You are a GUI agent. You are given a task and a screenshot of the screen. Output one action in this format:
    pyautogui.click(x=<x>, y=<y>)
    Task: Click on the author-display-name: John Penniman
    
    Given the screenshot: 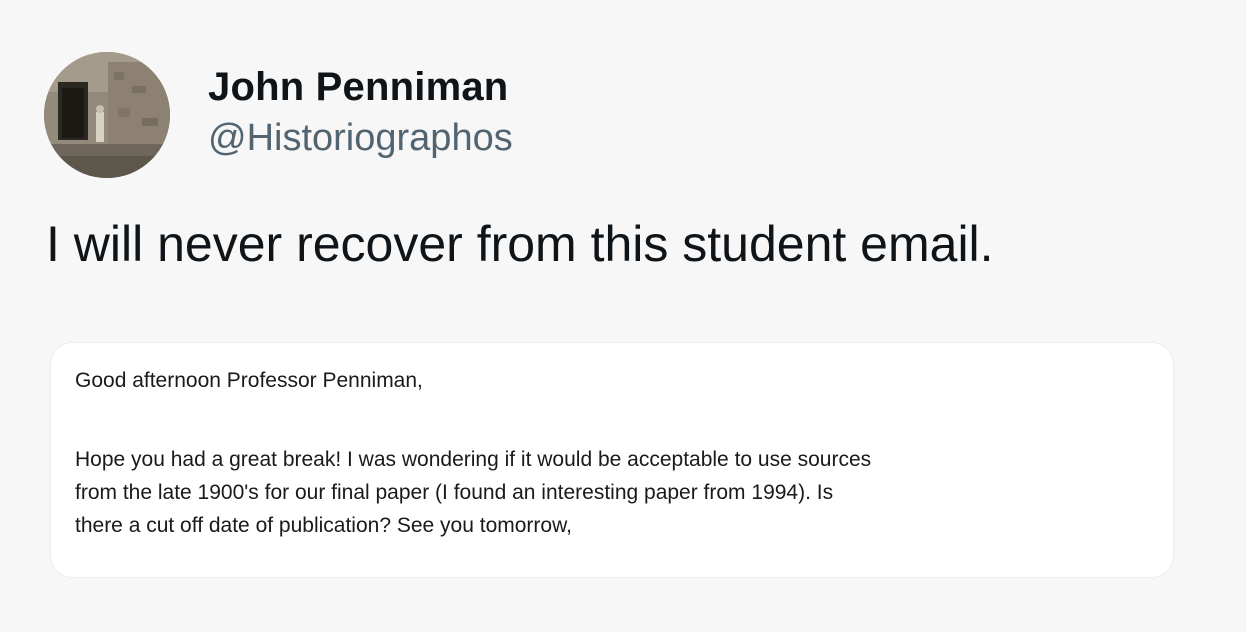 What is the action you would take?
    pyautogui.click(x=360, y=87)
    